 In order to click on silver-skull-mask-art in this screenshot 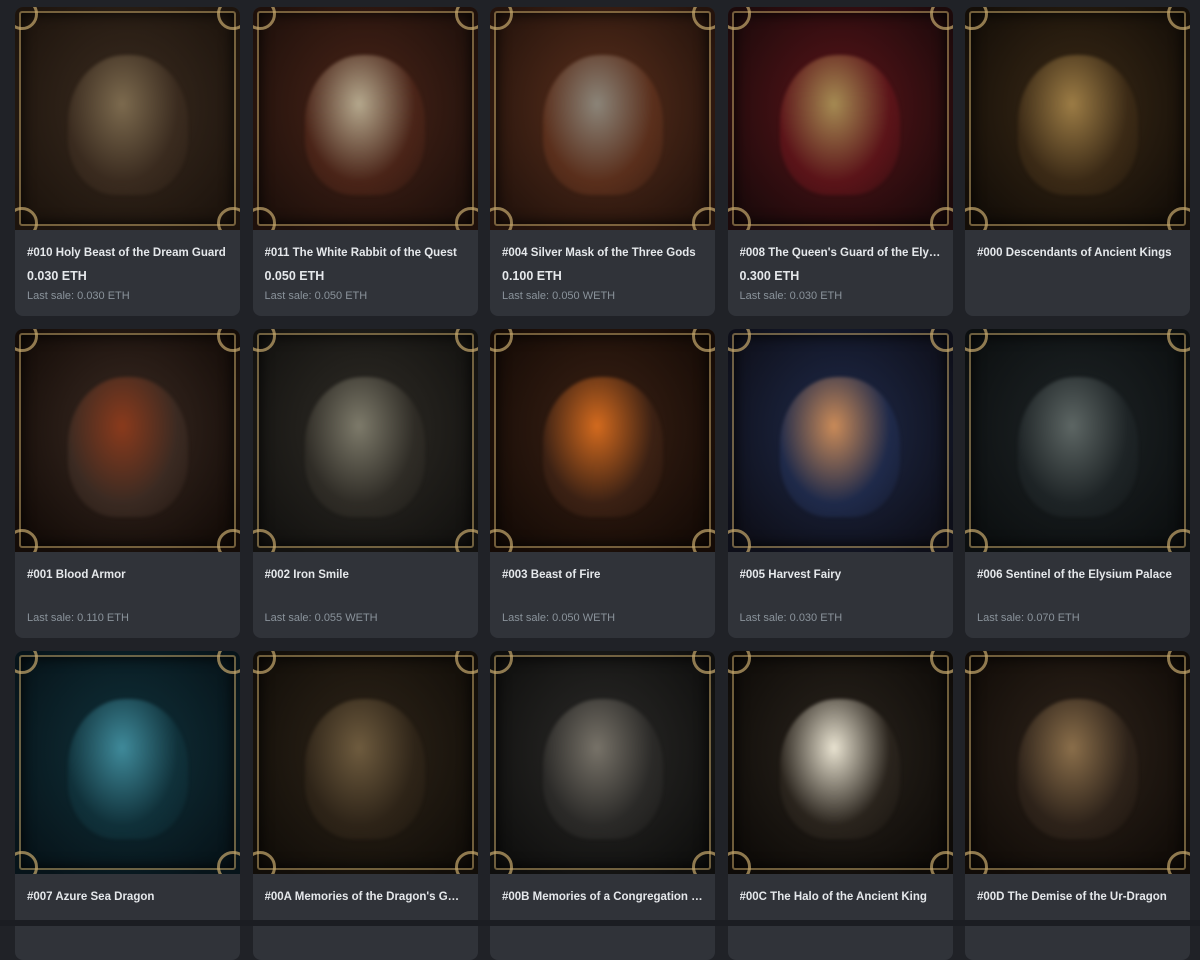, I will do `click(602, 118)`.